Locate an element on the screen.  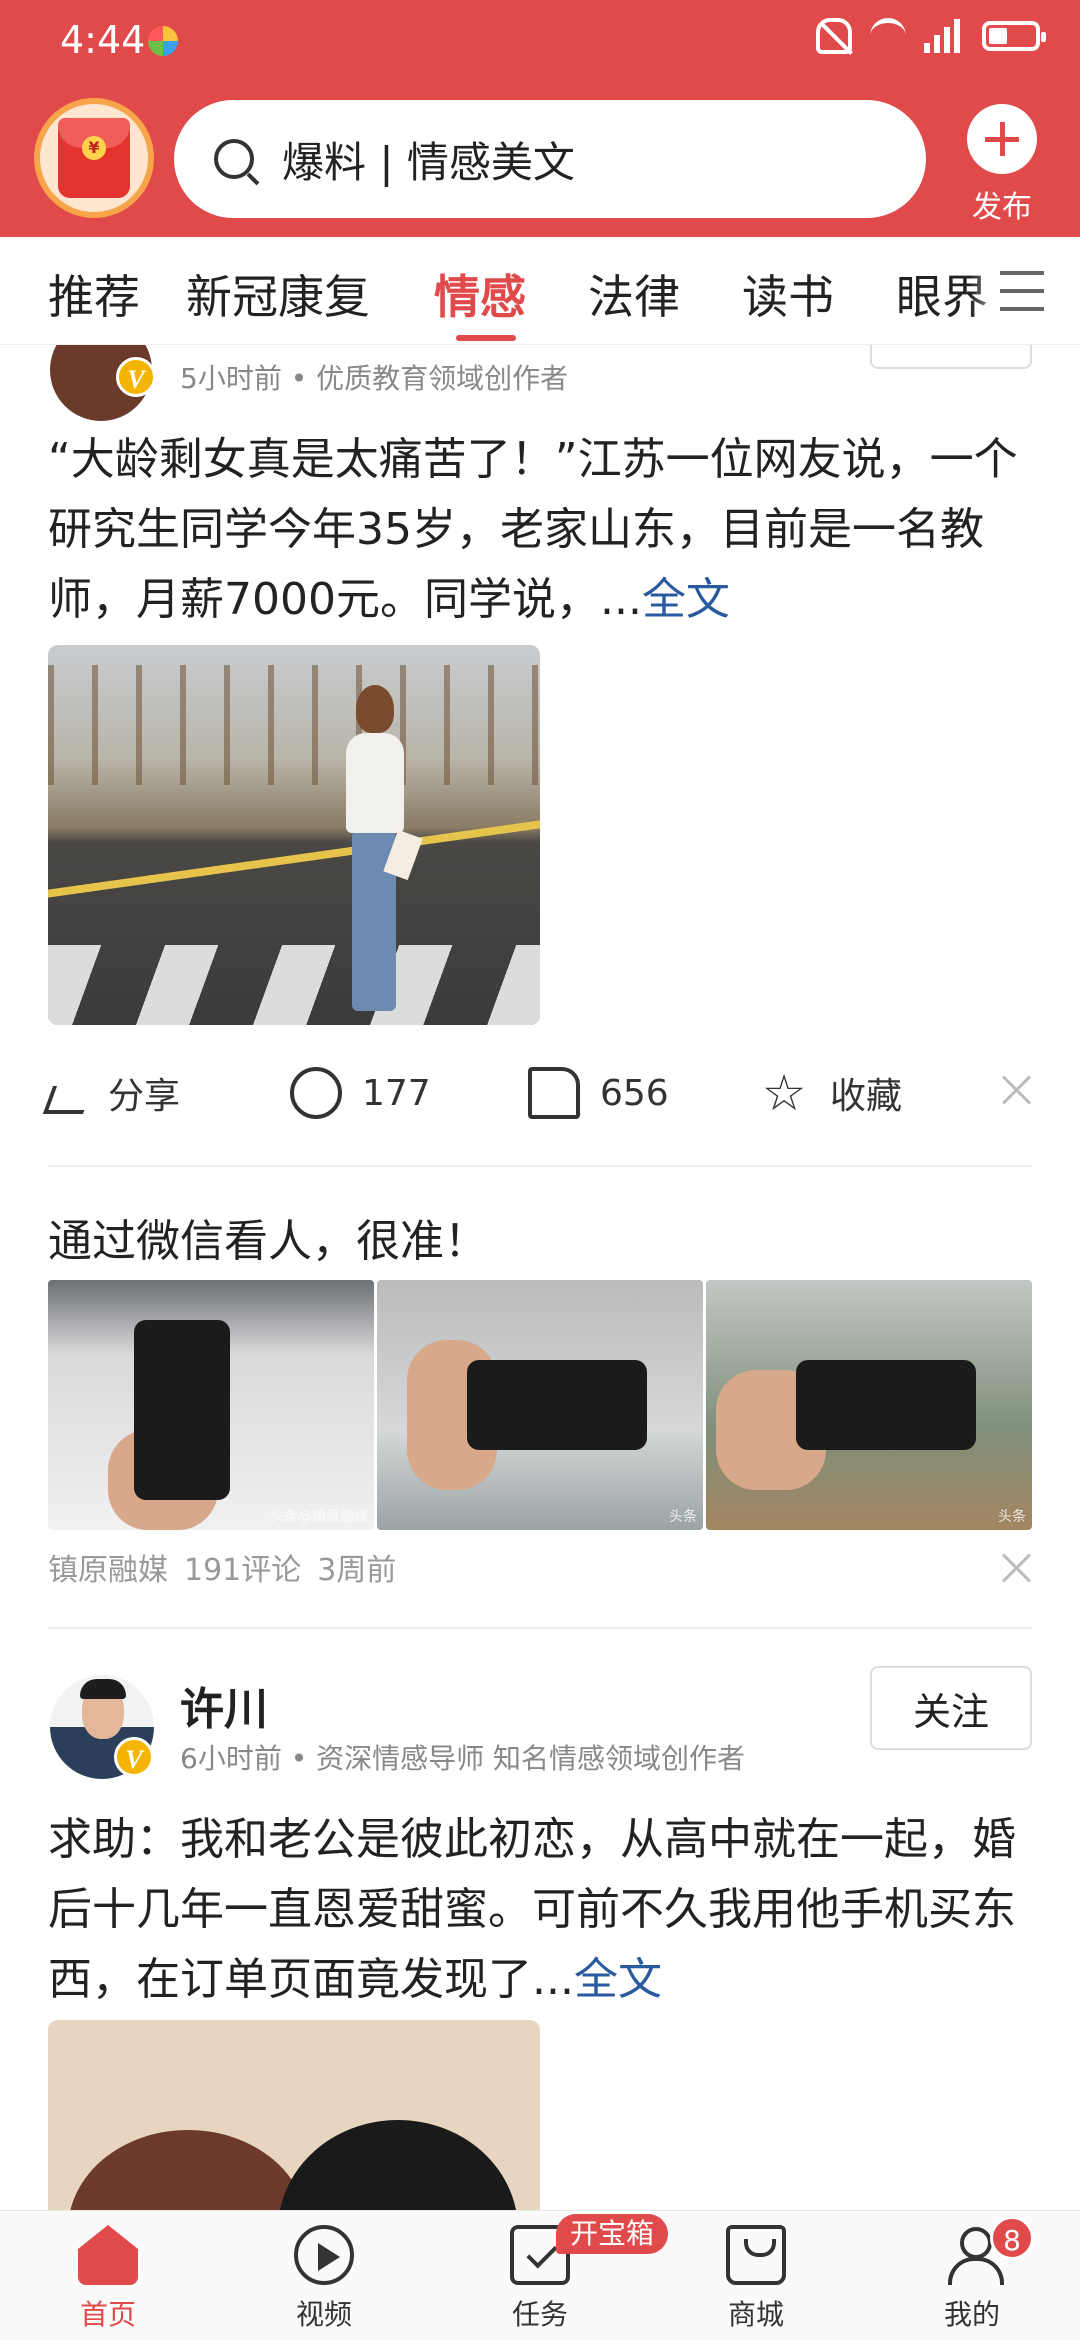
search-hint: 爆料 | 情感美文 is located at coordinates (428, 162).